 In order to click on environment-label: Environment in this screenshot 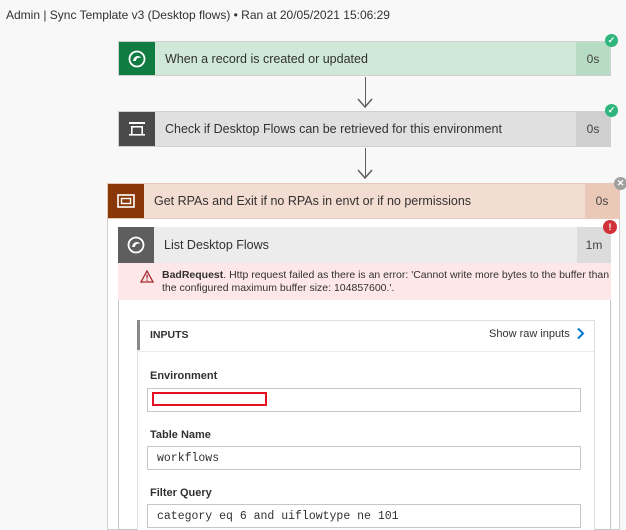, I will do `click(184, 376)`.